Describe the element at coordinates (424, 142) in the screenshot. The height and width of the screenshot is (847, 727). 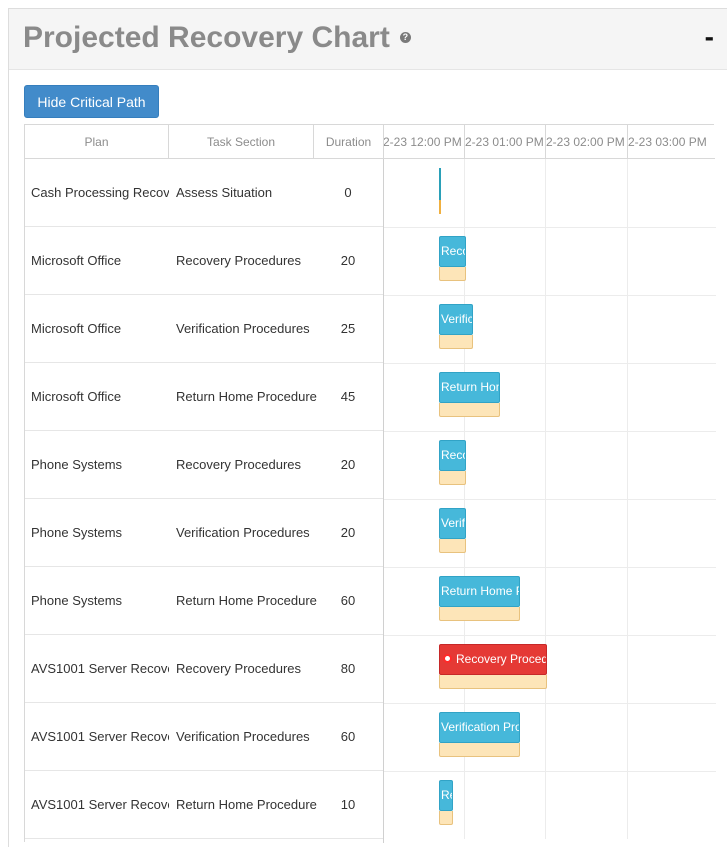
I see `timeline-header-hour-1: 2-23 12:00 PM` at that location.